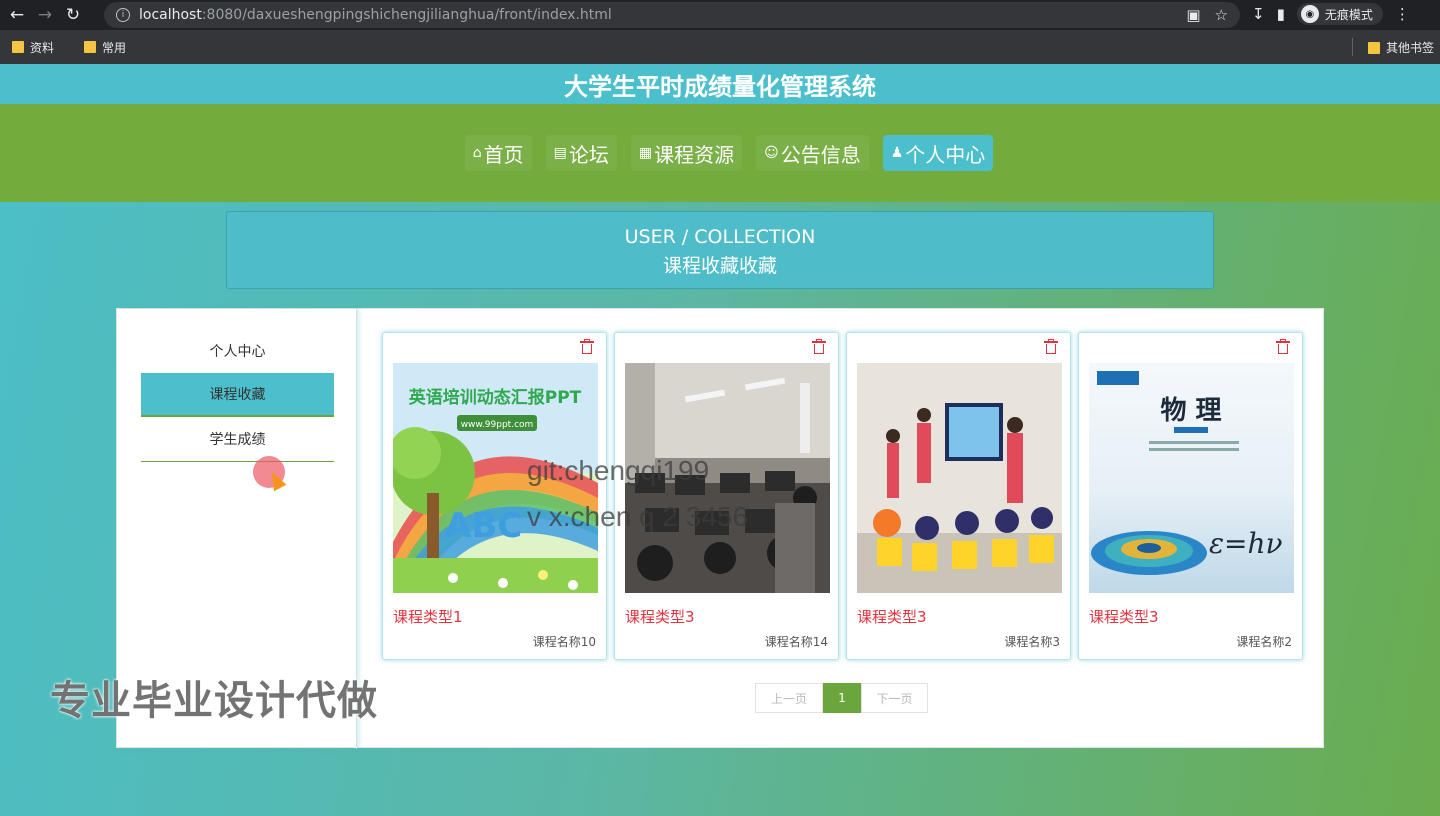  Describe the element at coordinates (771, 153) in the screenshot. I see `smile-icon: ☺` at that location.